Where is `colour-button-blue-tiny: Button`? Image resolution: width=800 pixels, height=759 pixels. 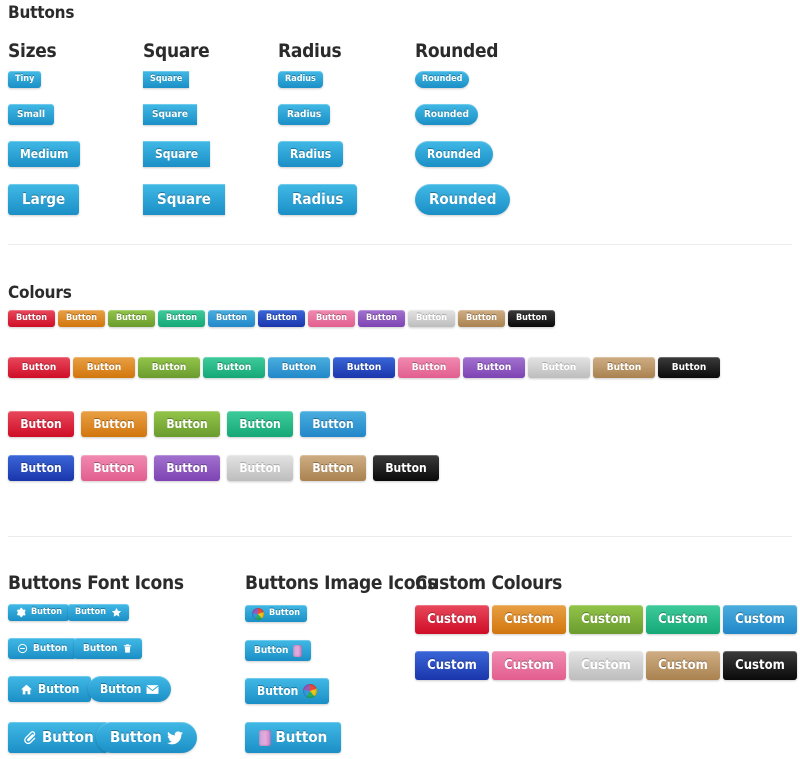 colour-button-blue-tiny: Button is located at coordinates (231, 318).